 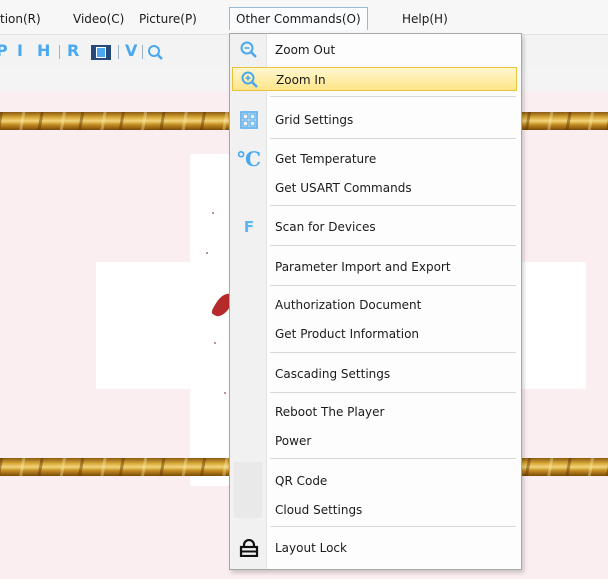 I want to click on menu-item-label: Cloud Settings, so click(x=319, y=510).